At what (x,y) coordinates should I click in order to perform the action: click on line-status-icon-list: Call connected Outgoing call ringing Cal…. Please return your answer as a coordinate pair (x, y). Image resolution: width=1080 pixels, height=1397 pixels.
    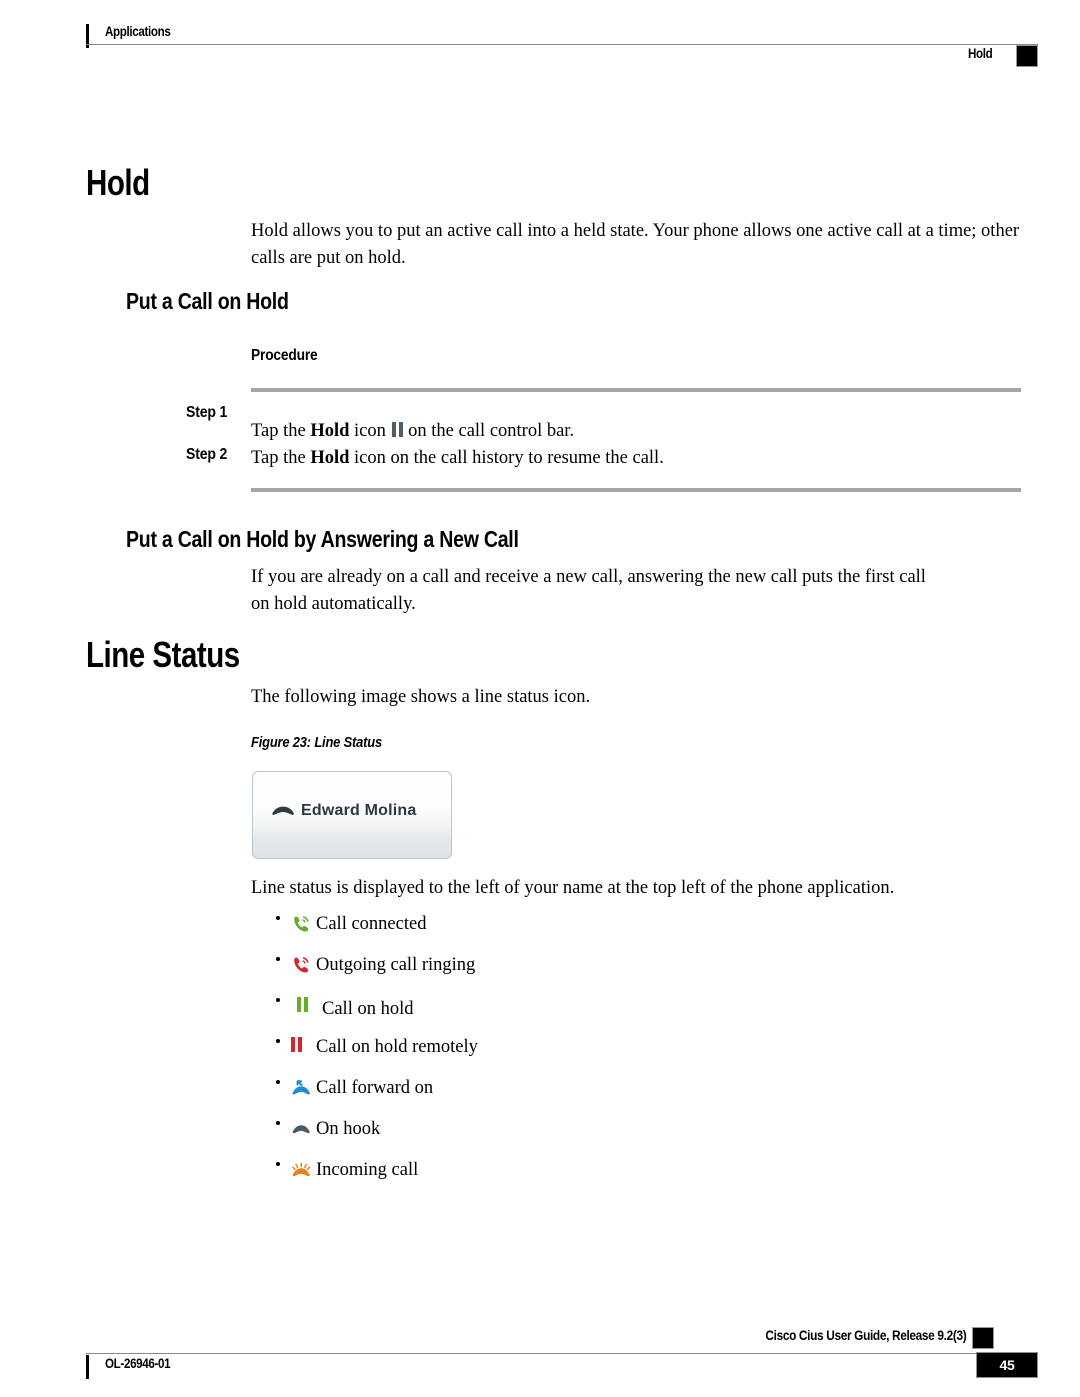
    Looking at the image, I should click on (576, 1055).